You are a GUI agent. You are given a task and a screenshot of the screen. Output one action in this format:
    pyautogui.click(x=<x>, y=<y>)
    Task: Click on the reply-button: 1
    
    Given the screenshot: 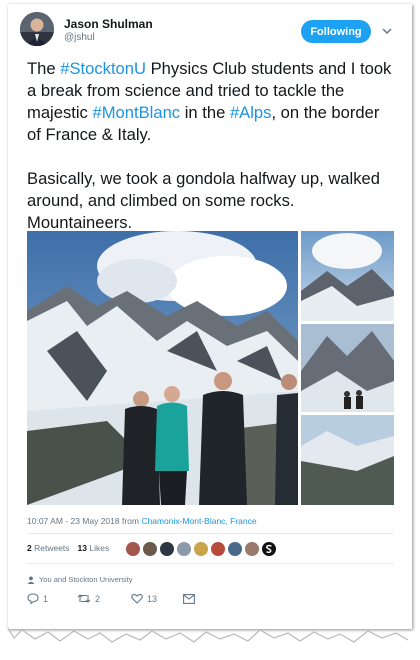 What is the action you would take?
    pyautogui.click(x=52, y=598)
    